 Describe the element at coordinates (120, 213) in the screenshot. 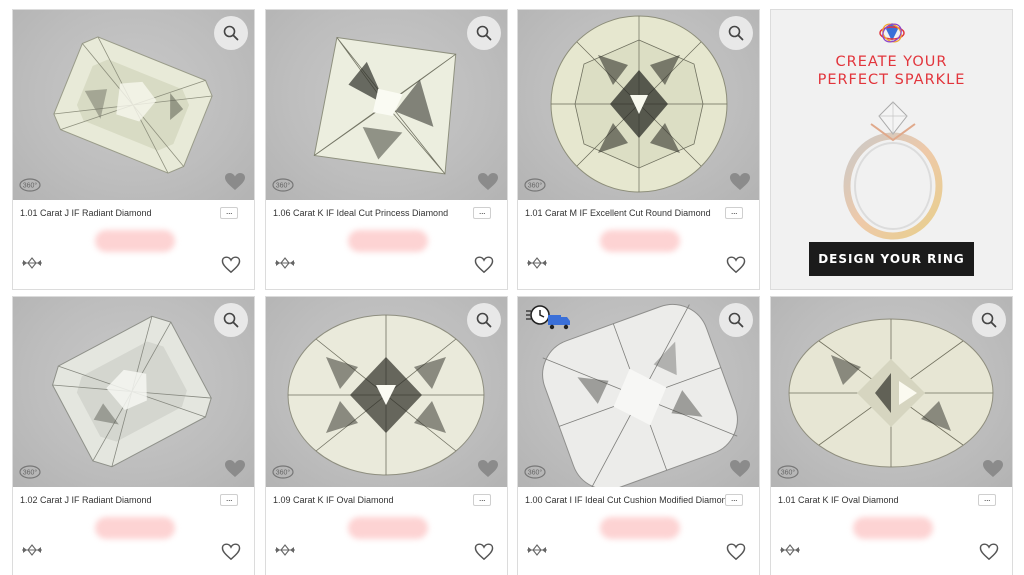

I see `product-title: 1.01 Carat J IF Radiant Diamond` at that location.